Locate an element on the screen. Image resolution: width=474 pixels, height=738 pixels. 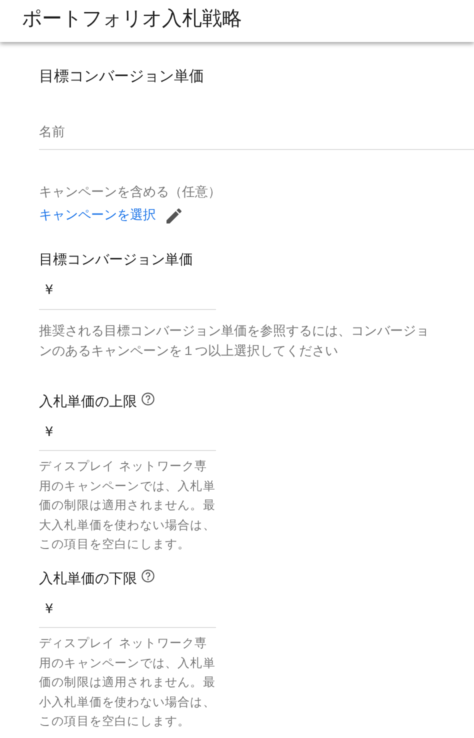
field-label: 入札単価の下限 is located at coordinates (88, 579).